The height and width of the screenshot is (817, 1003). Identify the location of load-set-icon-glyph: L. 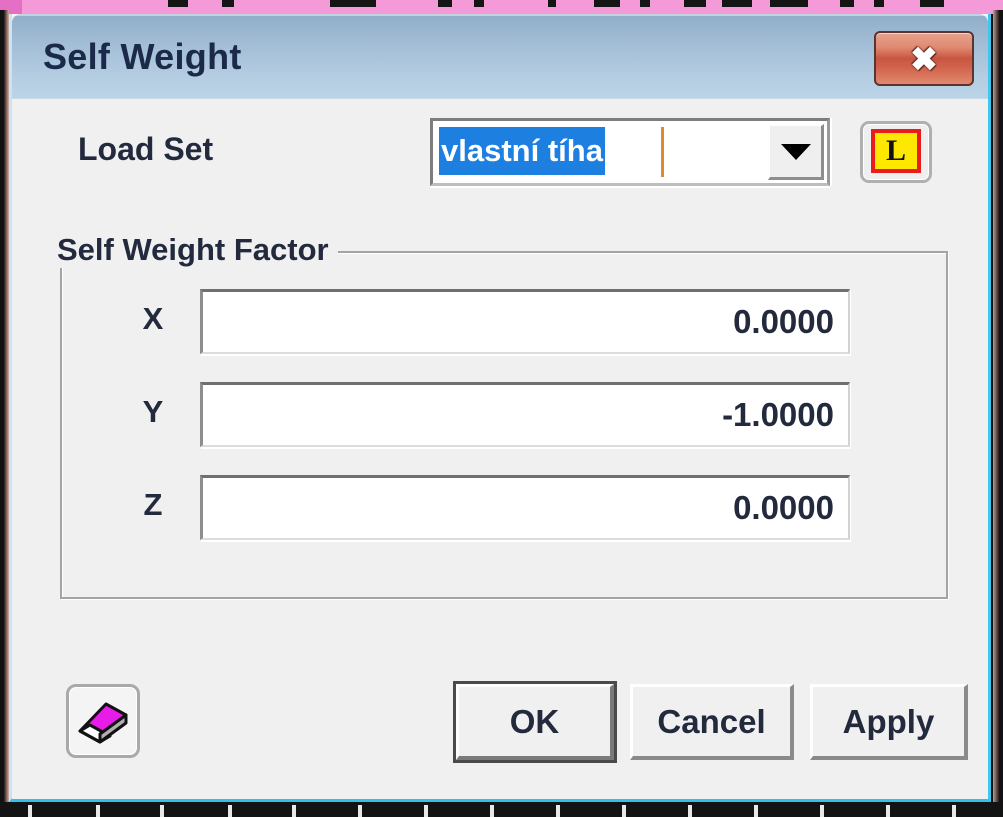
(895, 150).